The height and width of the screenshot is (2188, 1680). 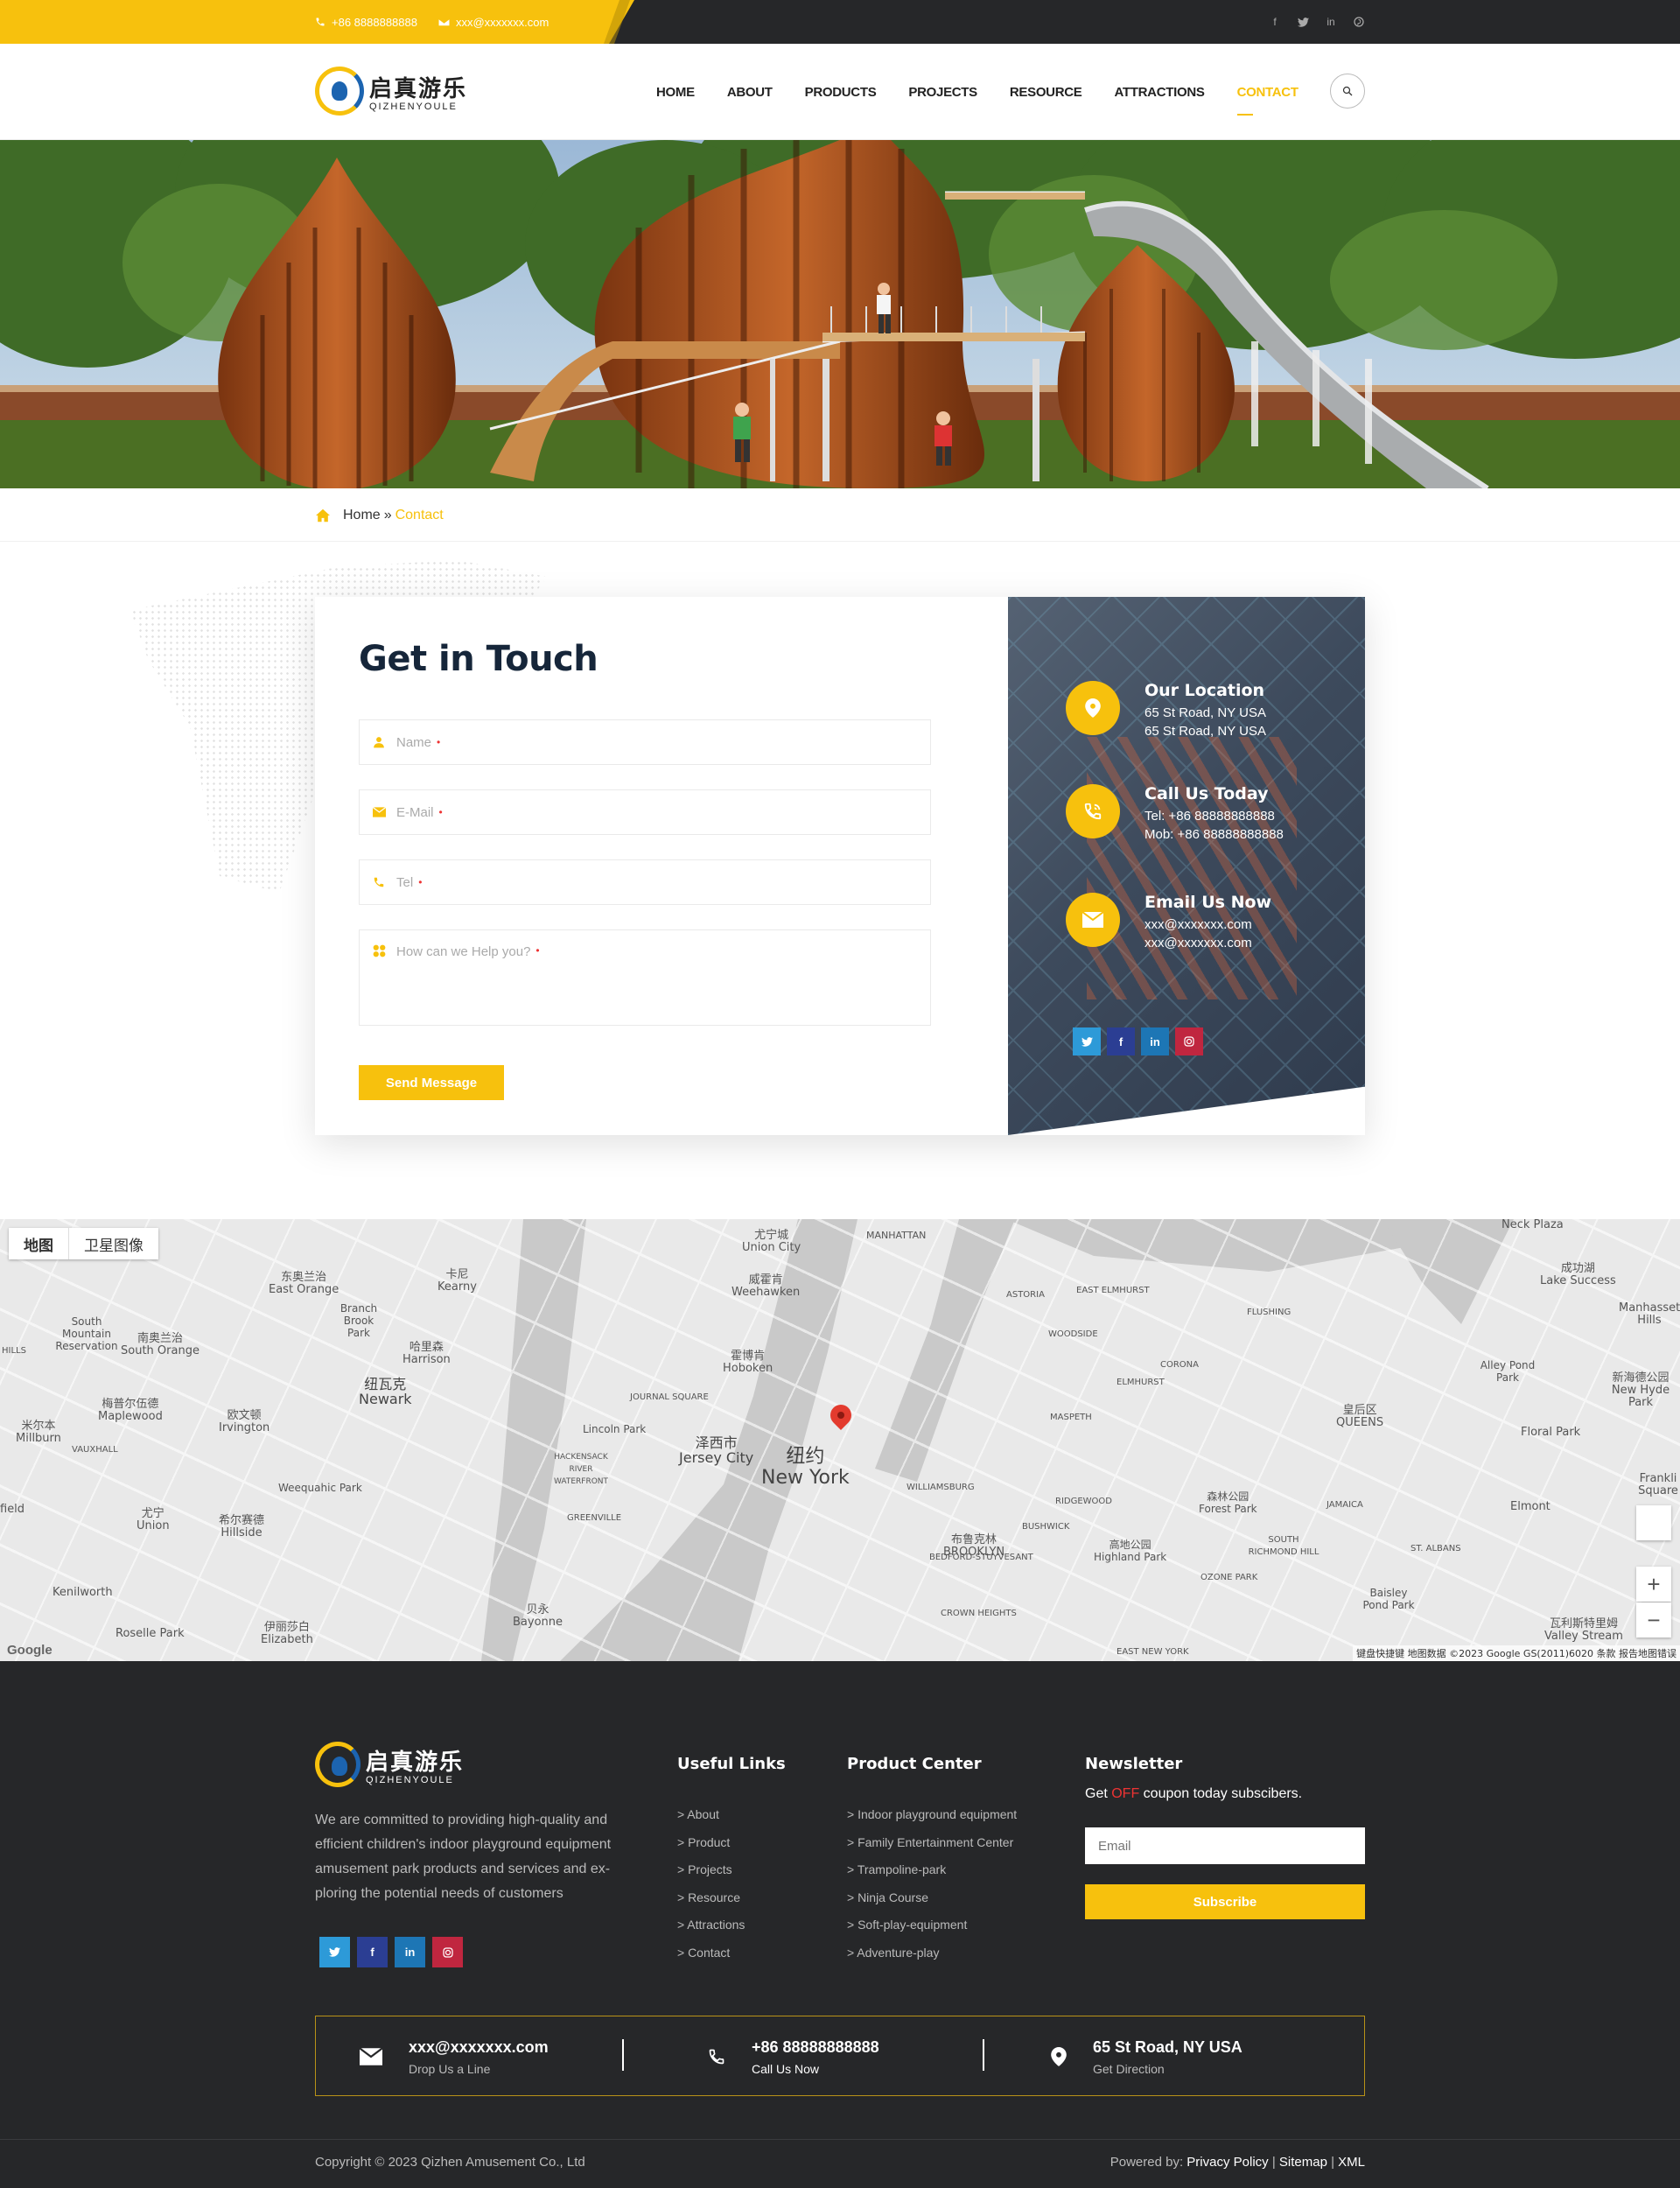 I want to click on pinterest-icon, so click(x=1359, y=22).